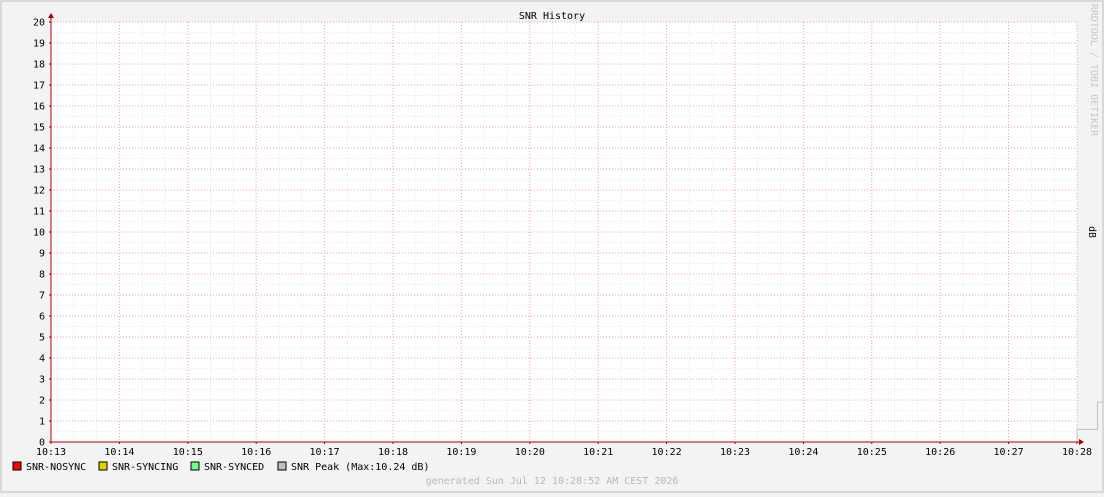 The width and height of the screenshot is (1104, 497). Describe the element at coordinates (42, 401) in the screenshot. I see `y-tick-label: 2` at that location.